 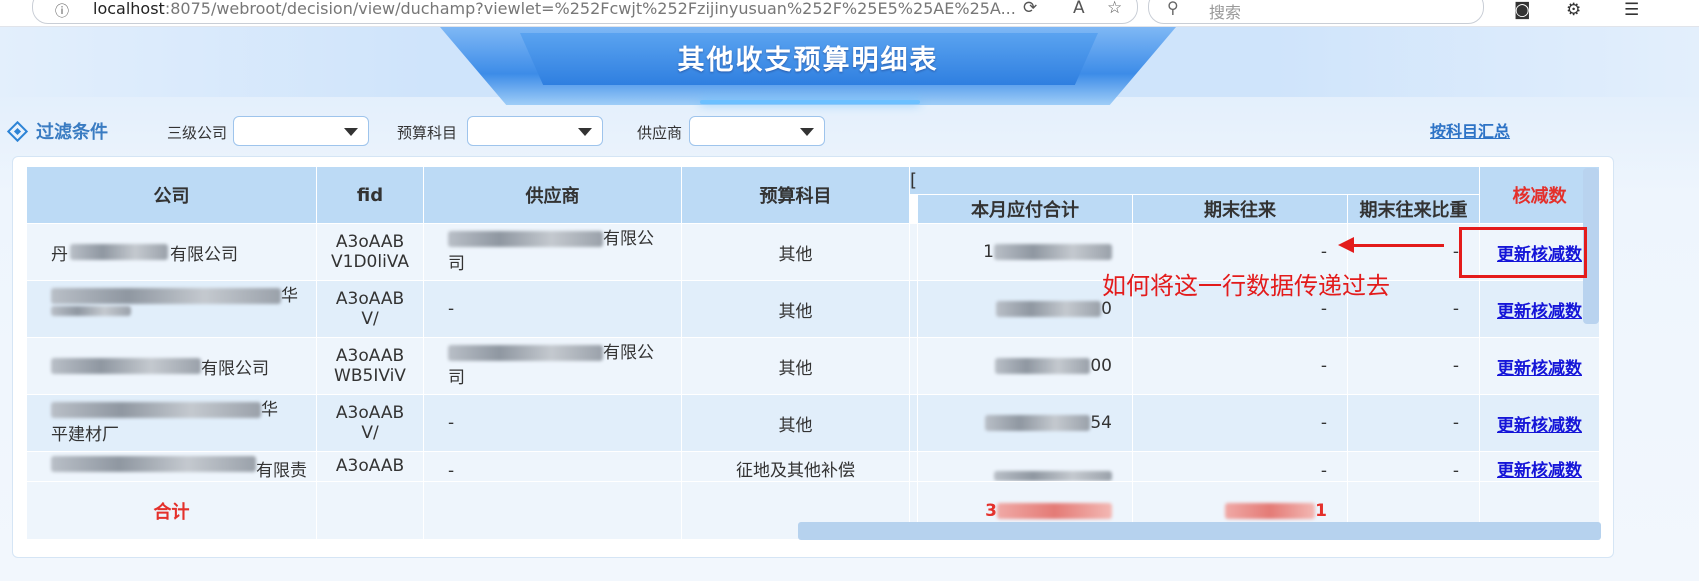 What do you see at coordinates (1199, 531) in the screenshot?
I see `horizontal-scrollbar` at bounding box center [1199, 531].